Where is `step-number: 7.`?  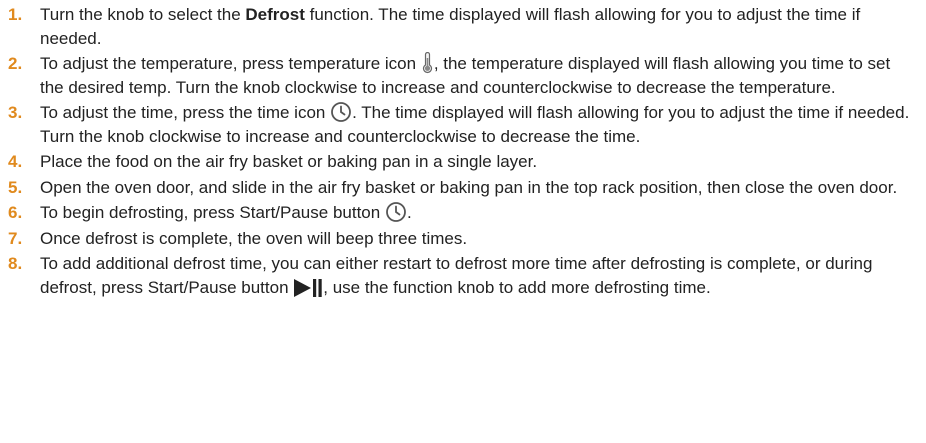
step-number: 7. is located at coordinates (15, 238).